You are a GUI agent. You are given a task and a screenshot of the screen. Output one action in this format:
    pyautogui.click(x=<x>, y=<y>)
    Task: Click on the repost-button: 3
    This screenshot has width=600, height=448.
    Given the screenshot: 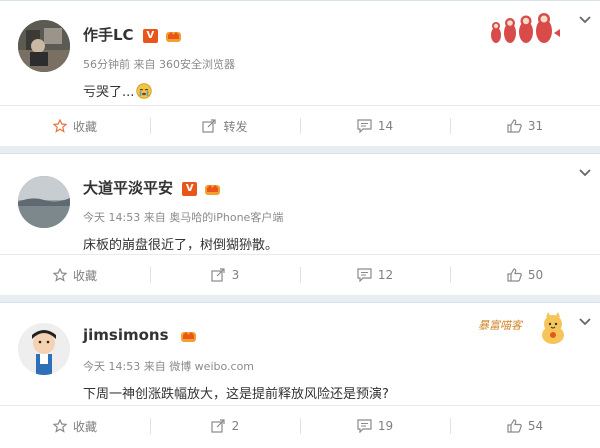 What is the action you would take?
    pyautogui.click(x=225, y=275)
    